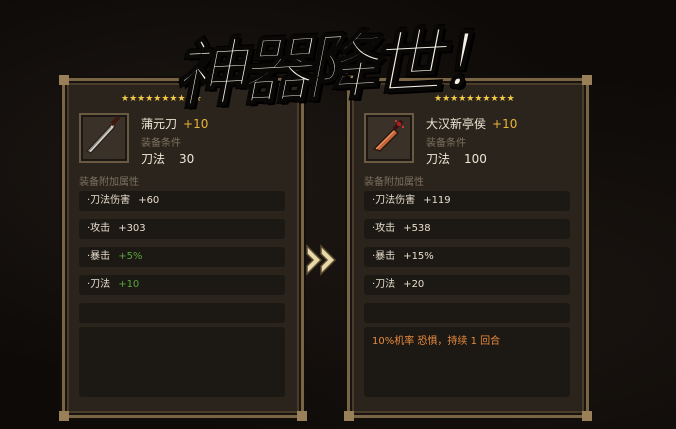 Image resolution: width=676 pixels, height=429 pixels. What do you see at coordinates (182, 201) in the screenshot?
I see `attribute-row: ·刀法伤害 +60` at bounding box center [182, 201].